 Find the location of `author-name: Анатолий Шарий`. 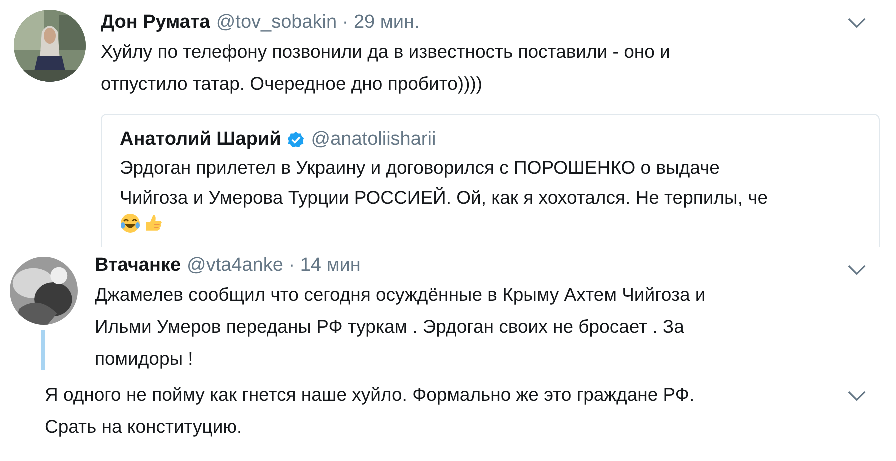

author-name: Анатолий Шарий is located at coordinates (201, 140).